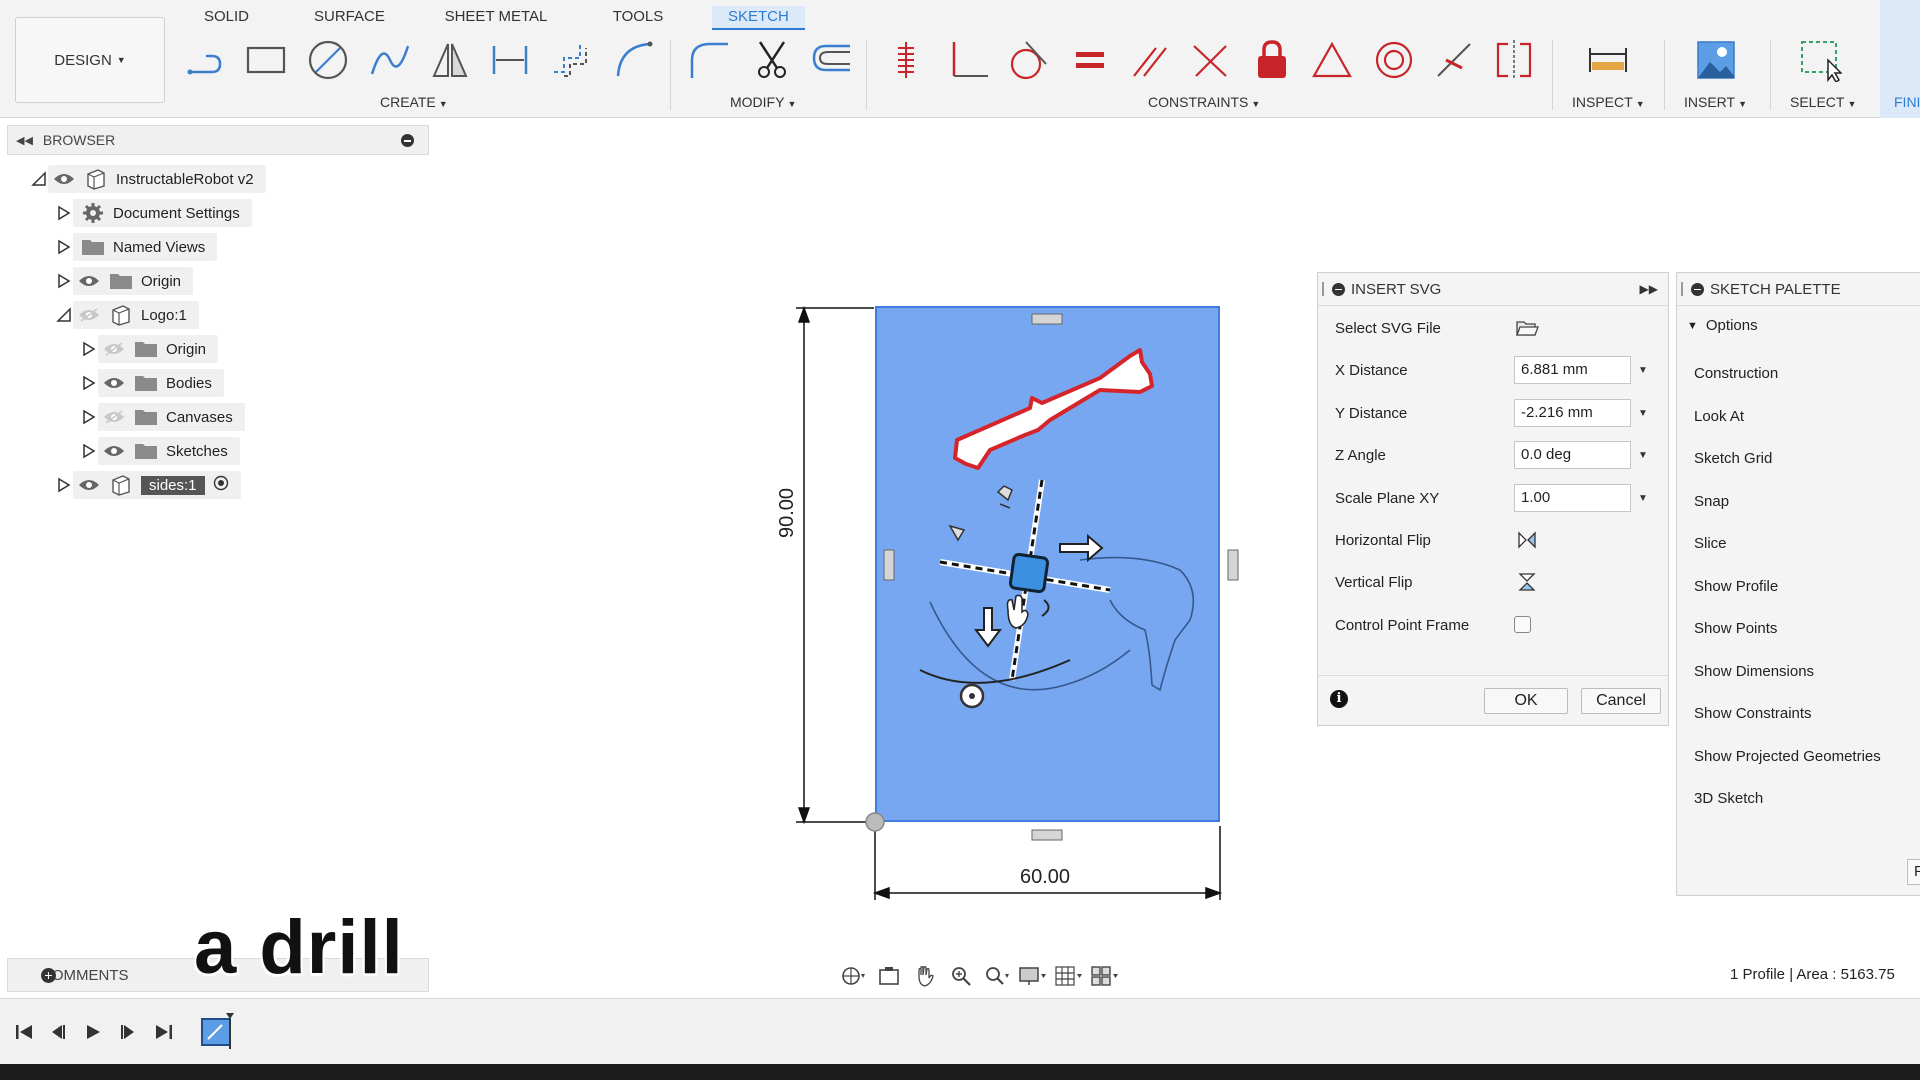  I want to click on palette-option-show-points: Show Points, so click(1735, 628).